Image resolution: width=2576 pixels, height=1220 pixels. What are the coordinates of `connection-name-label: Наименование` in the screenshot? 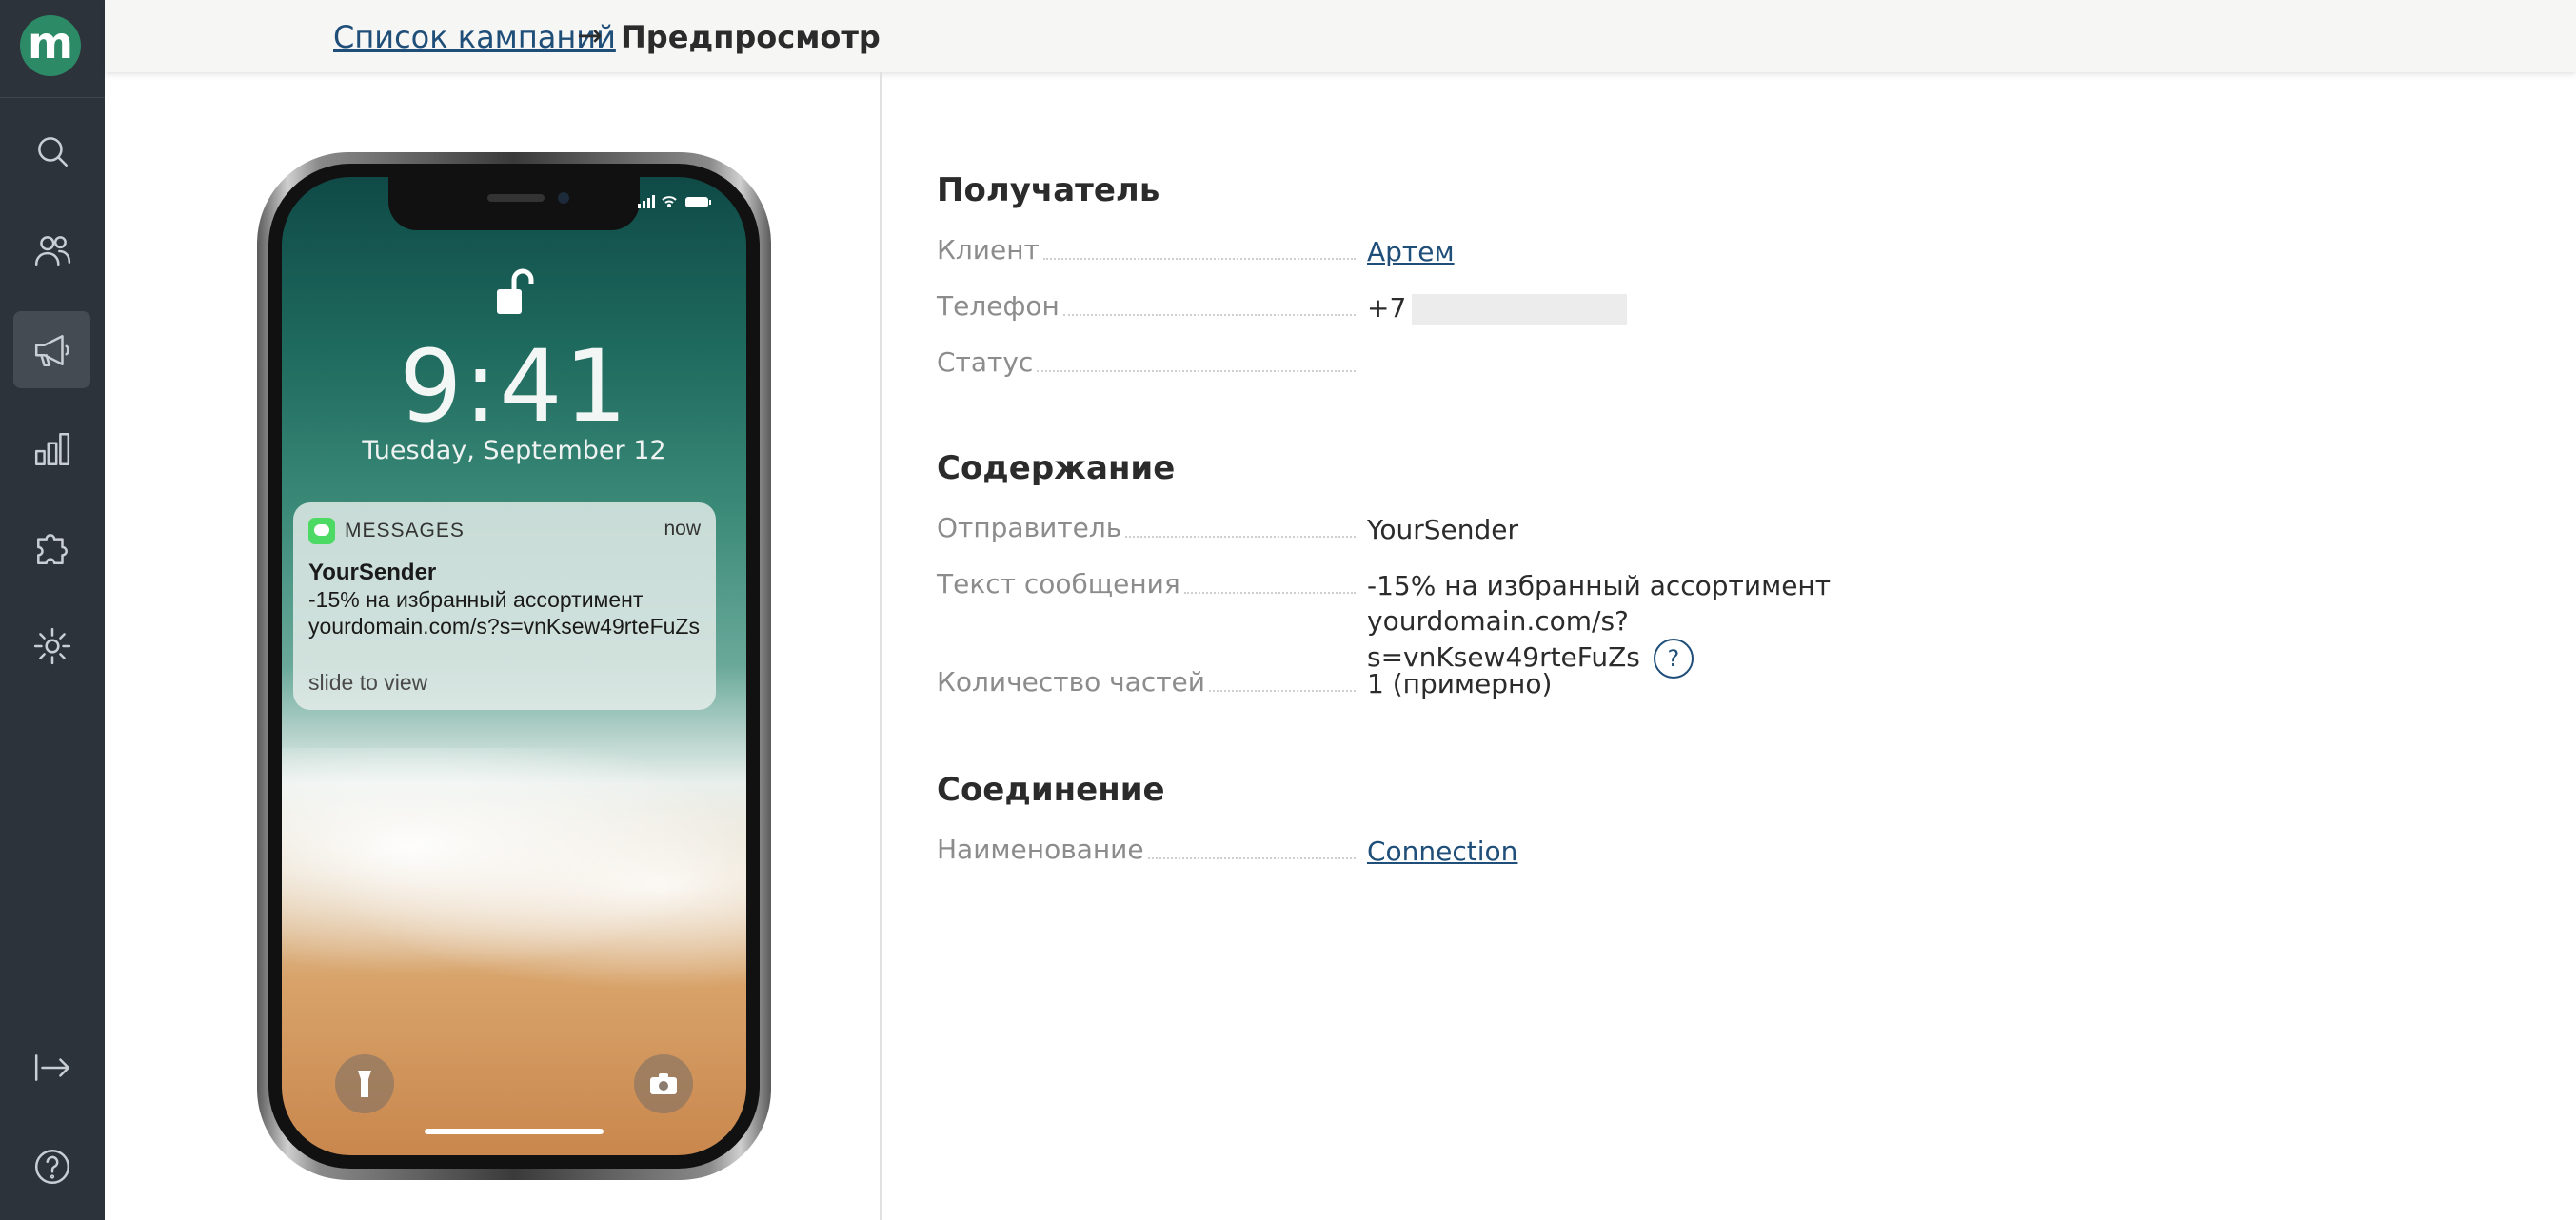 It's located at (1146, 849).